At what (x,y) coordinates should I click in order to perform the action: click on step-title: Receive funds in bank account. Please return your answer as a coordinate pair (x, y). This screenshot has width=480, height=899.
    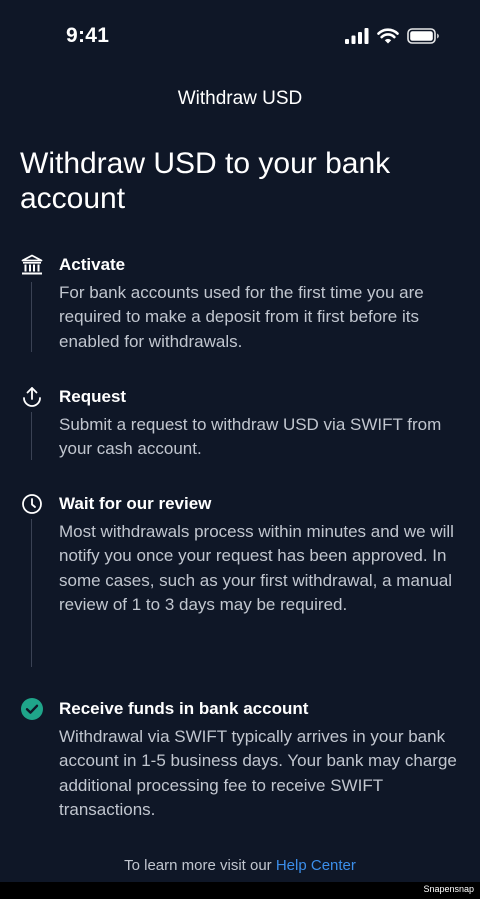
    Looking at the image, I should click on (184, 708).